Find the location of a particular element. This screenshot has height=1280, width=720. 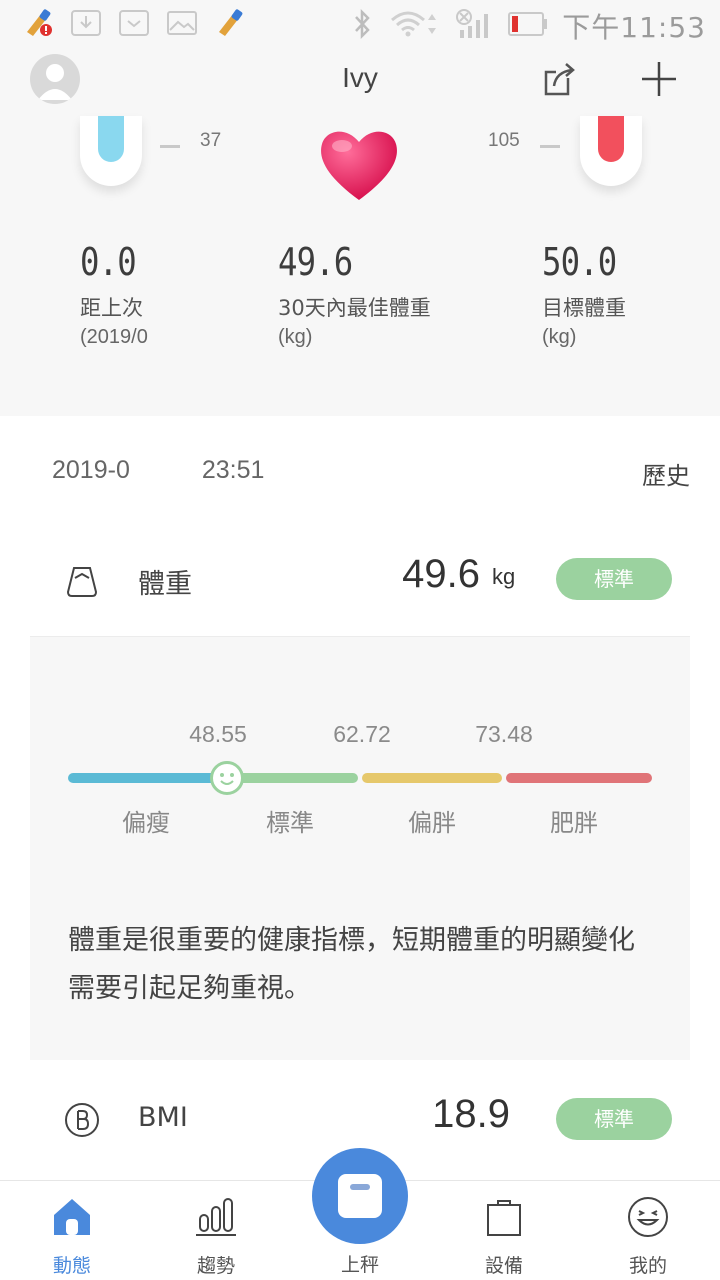

cleaner-alert-icon is located at coordinates (38, 23).